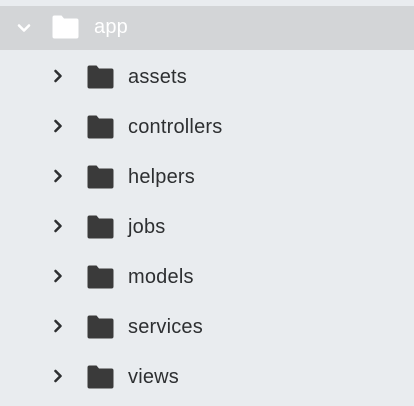 The image size is (414, 406). I want to click on tree-row-assets: assets, so click(207, 77).